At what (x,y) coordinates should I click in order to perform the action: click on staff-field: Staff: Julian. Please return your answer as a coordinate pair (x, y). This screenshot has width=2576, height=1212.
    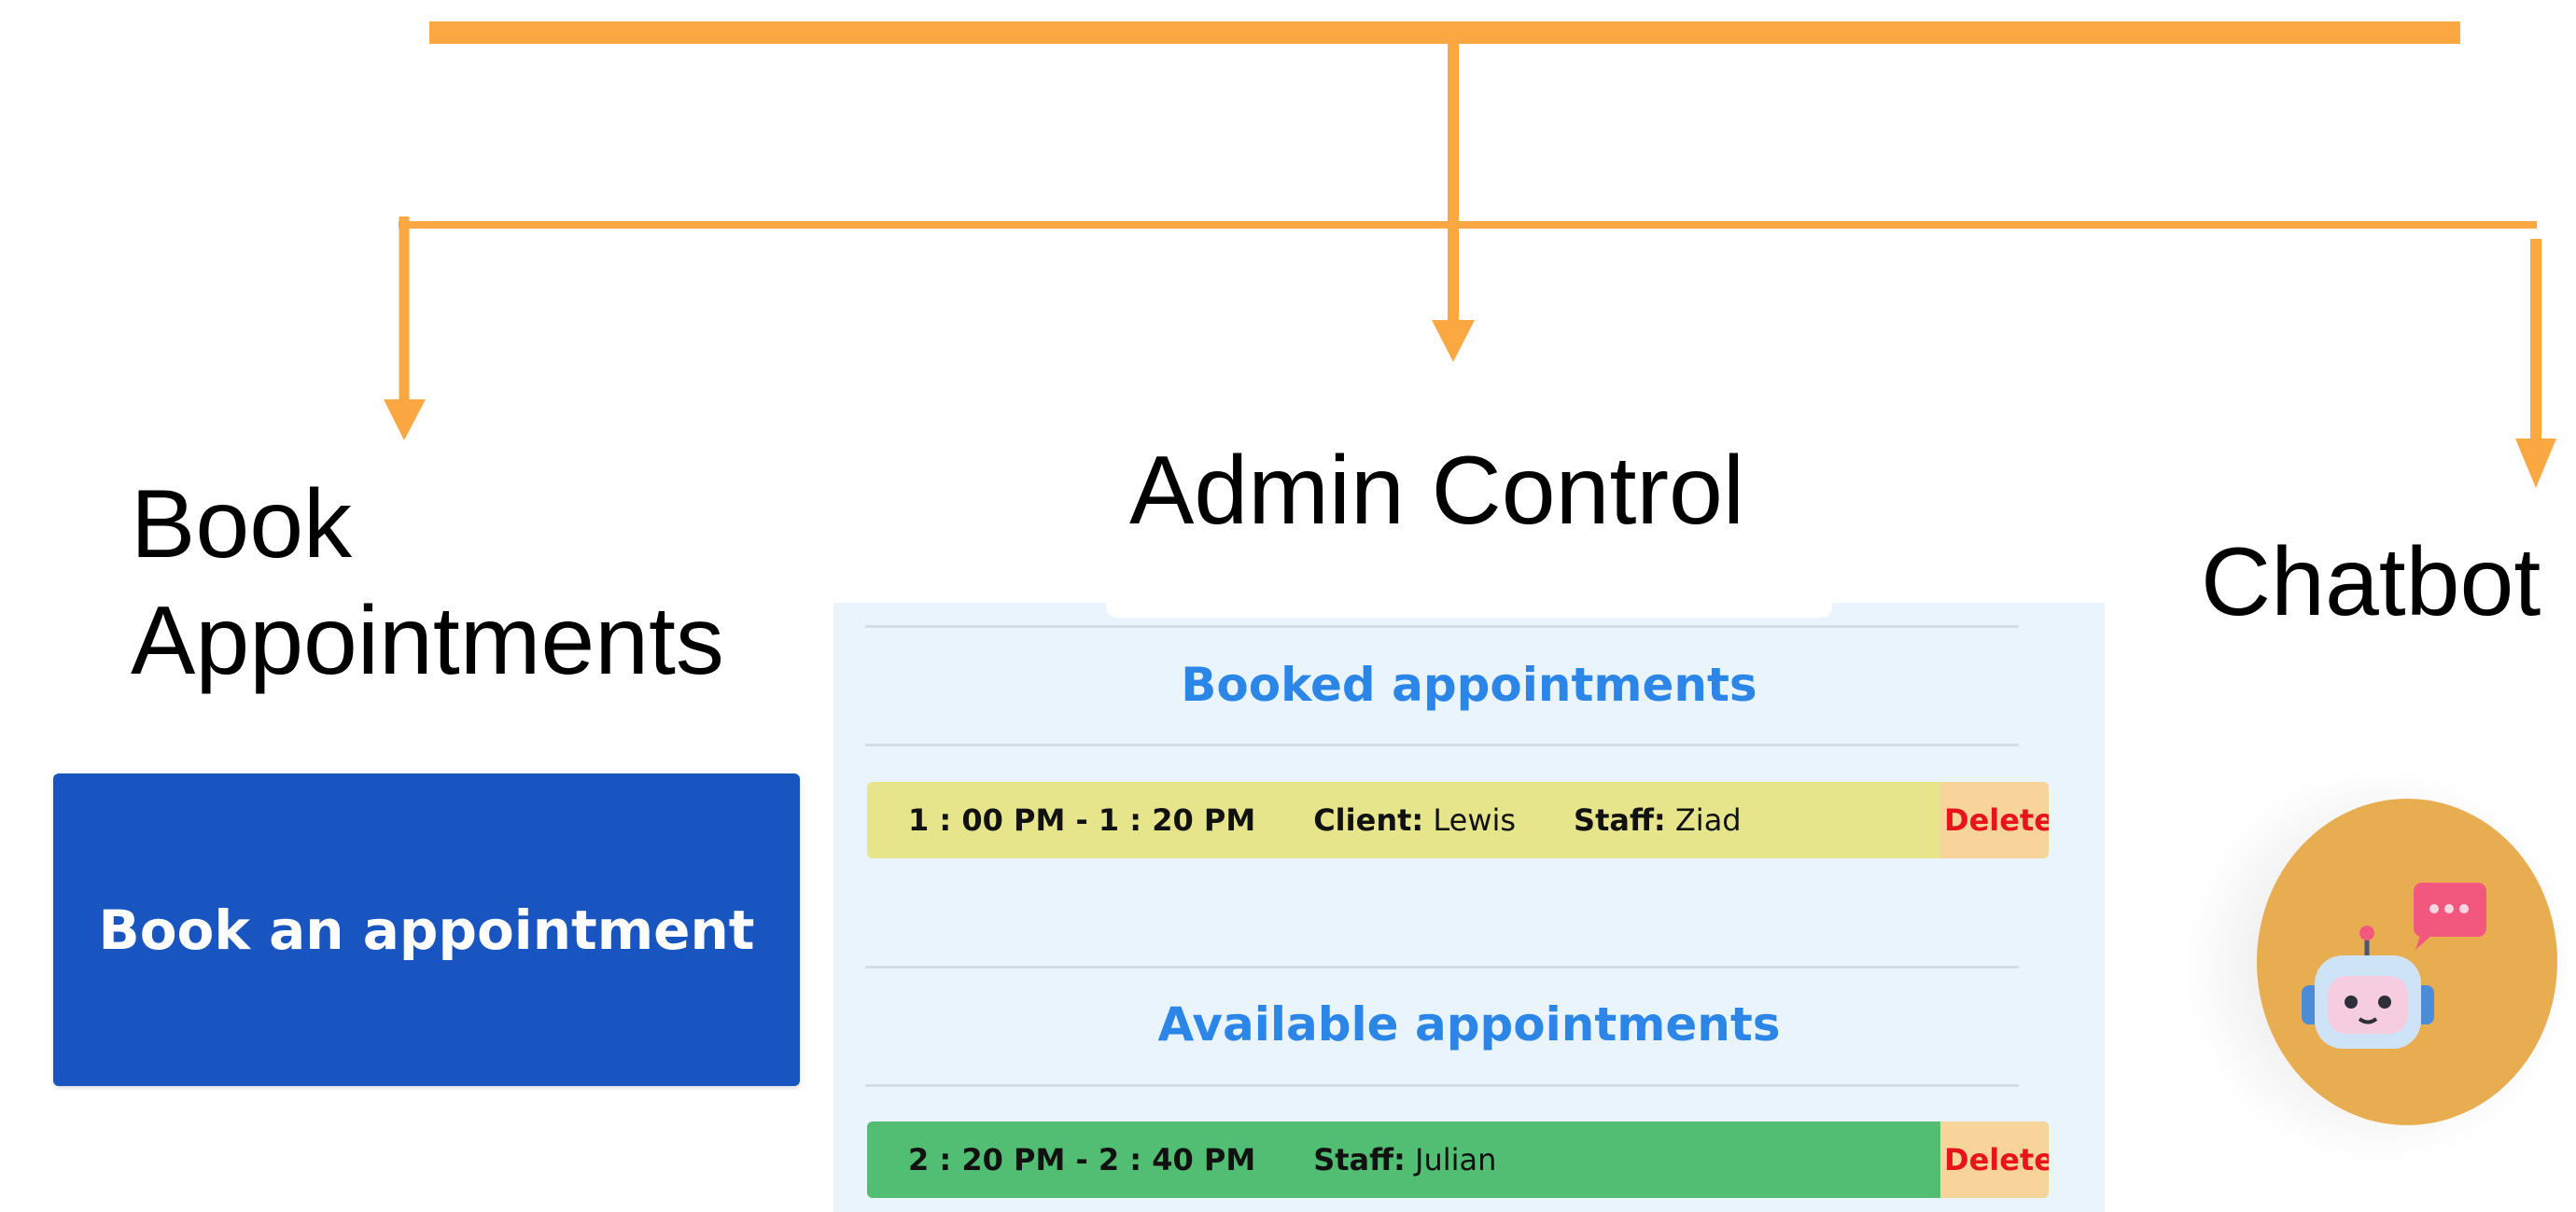
    Looking at the image, I should click on (1404, 1159).